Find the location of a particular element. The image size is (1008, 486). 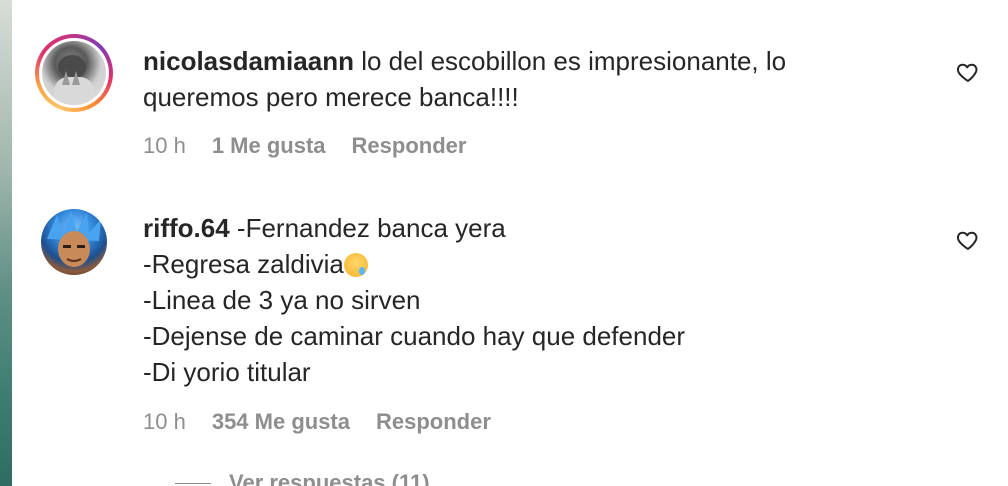

background-edge is located at coordinates (6, 243).